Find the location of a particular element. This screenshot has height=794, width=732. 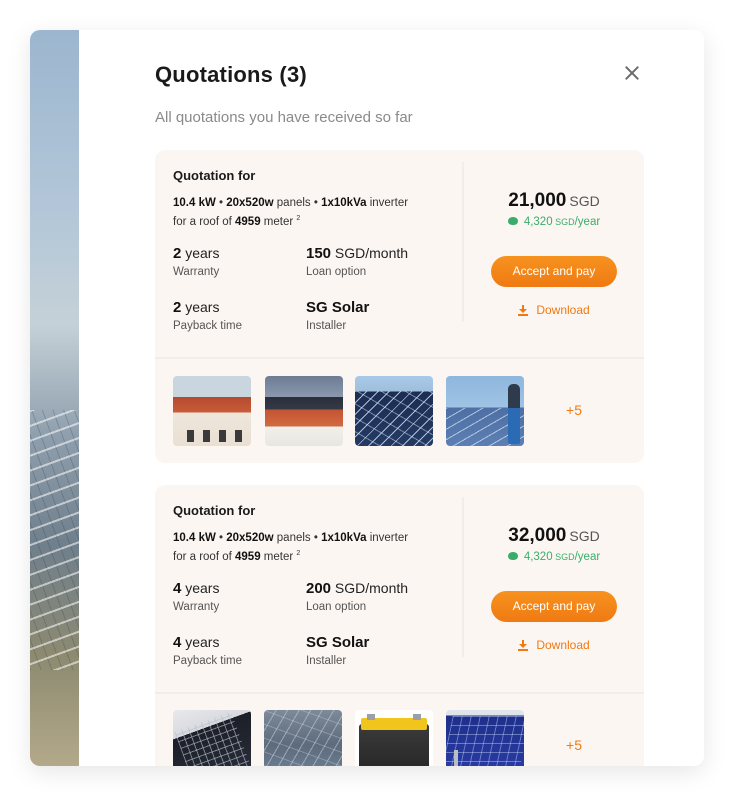

roof-solar-photo-thumbnail is located at coordinates (304, 411).